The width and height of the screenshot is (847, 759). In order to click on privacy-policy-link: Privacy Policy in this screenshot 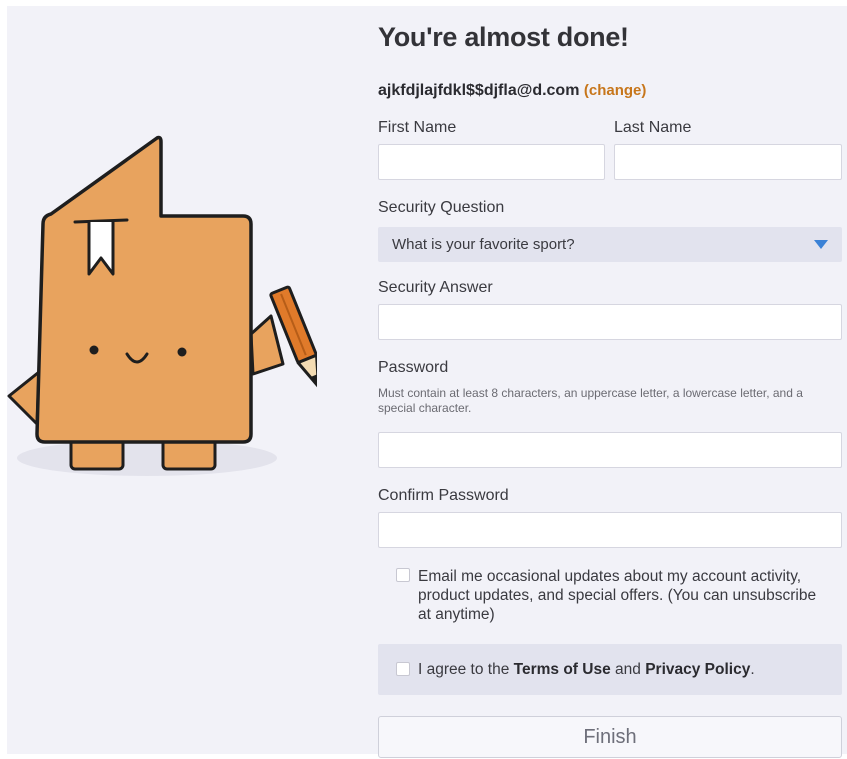, I will do `click(697, 669)`.